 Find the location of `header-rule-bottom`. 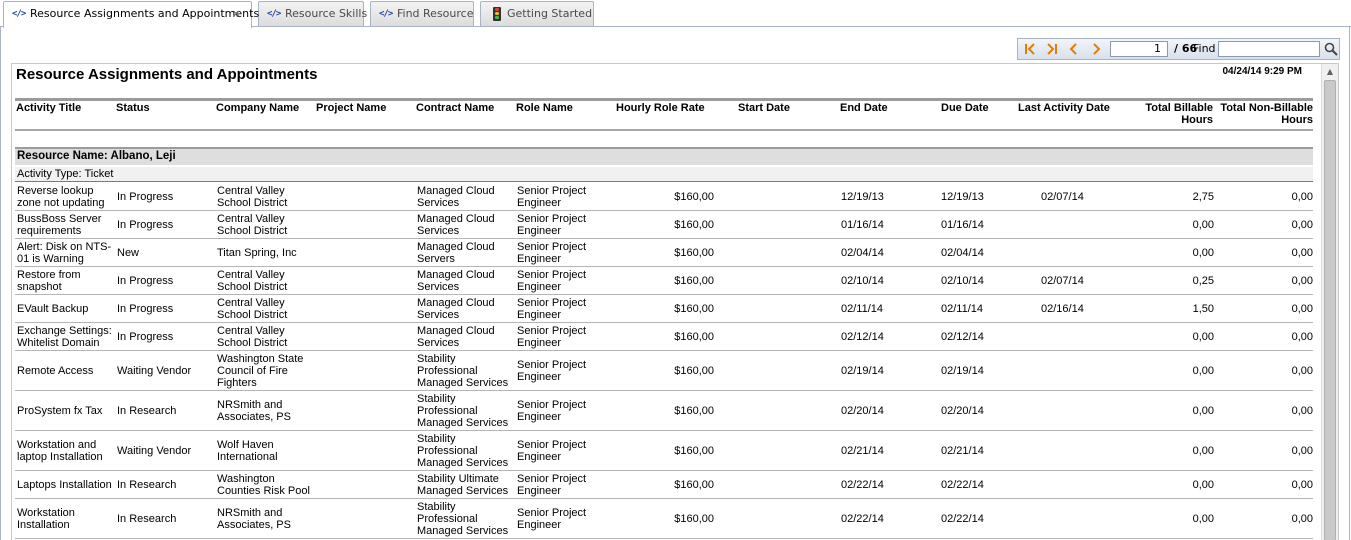

header-rule-bottom is located at coordinates (664, 130).